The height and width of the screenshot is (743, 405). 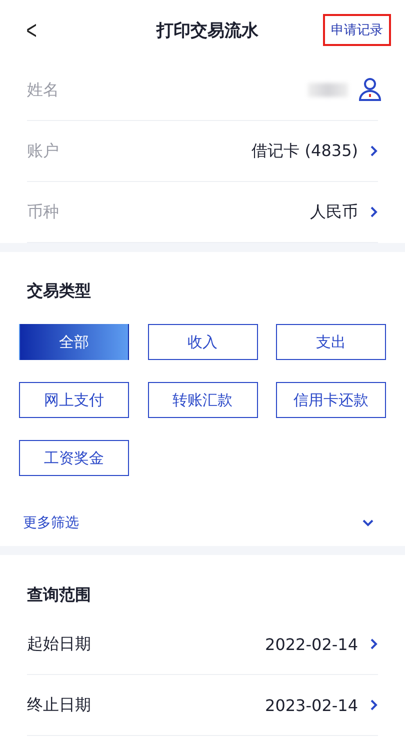 I want to click on chevron-down-icon, so click(x=368, y=523).